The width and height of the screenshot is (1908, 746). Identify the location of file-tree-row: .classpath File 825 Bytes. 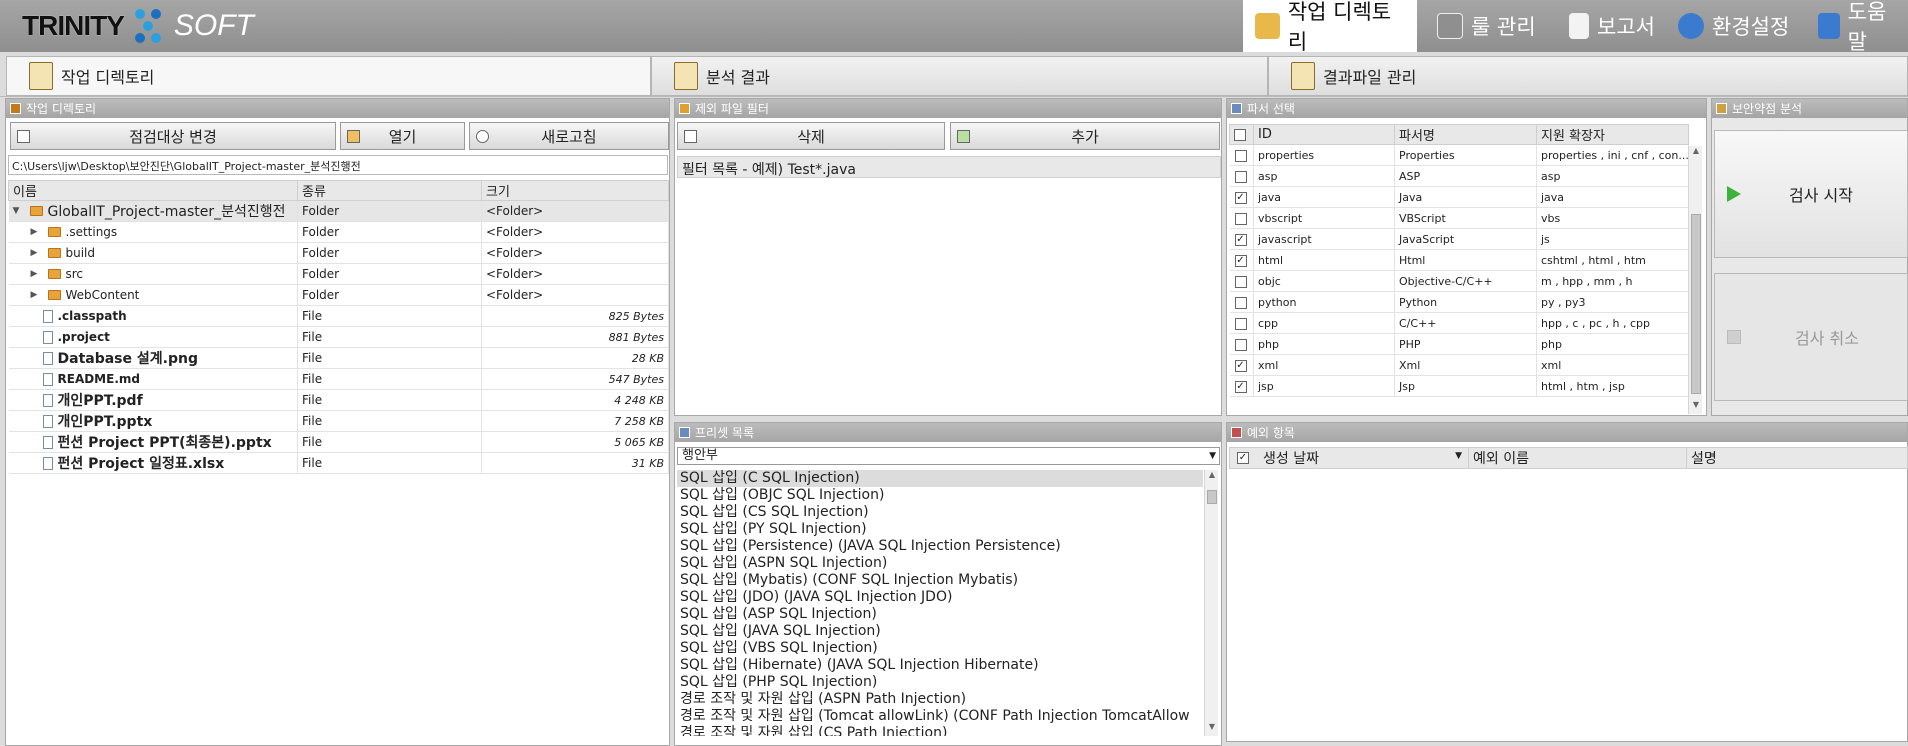
(338, 316).